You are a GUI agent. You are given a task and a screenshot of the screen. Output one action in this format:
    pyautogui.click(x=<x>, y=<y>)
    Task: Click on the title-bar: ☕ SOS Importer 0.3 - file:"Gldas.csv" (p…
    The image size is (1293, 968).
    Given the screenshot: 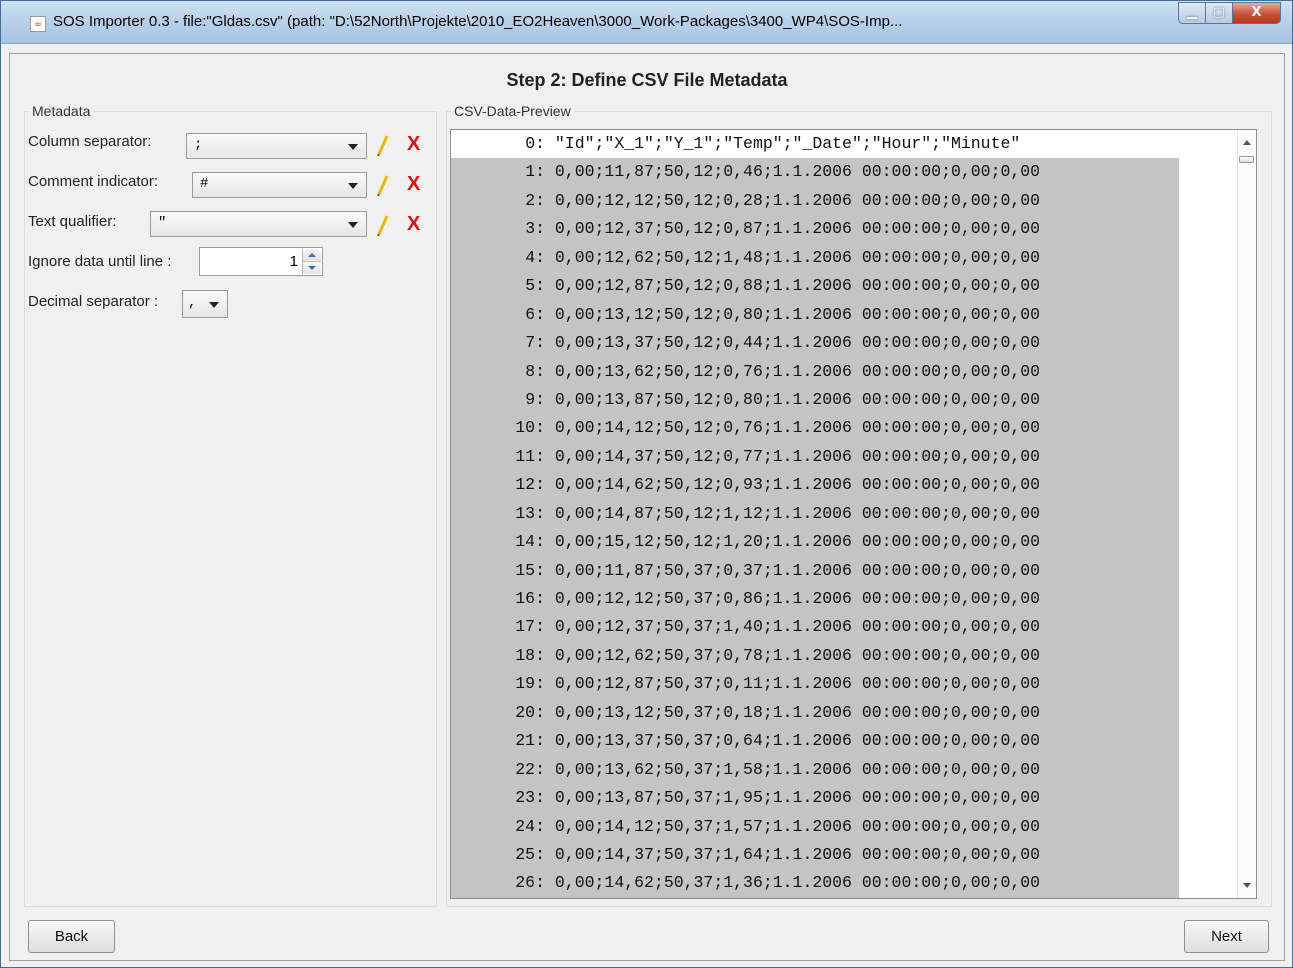 What is the action you would take?
    pyautogui.click(x=646, y=22)
    